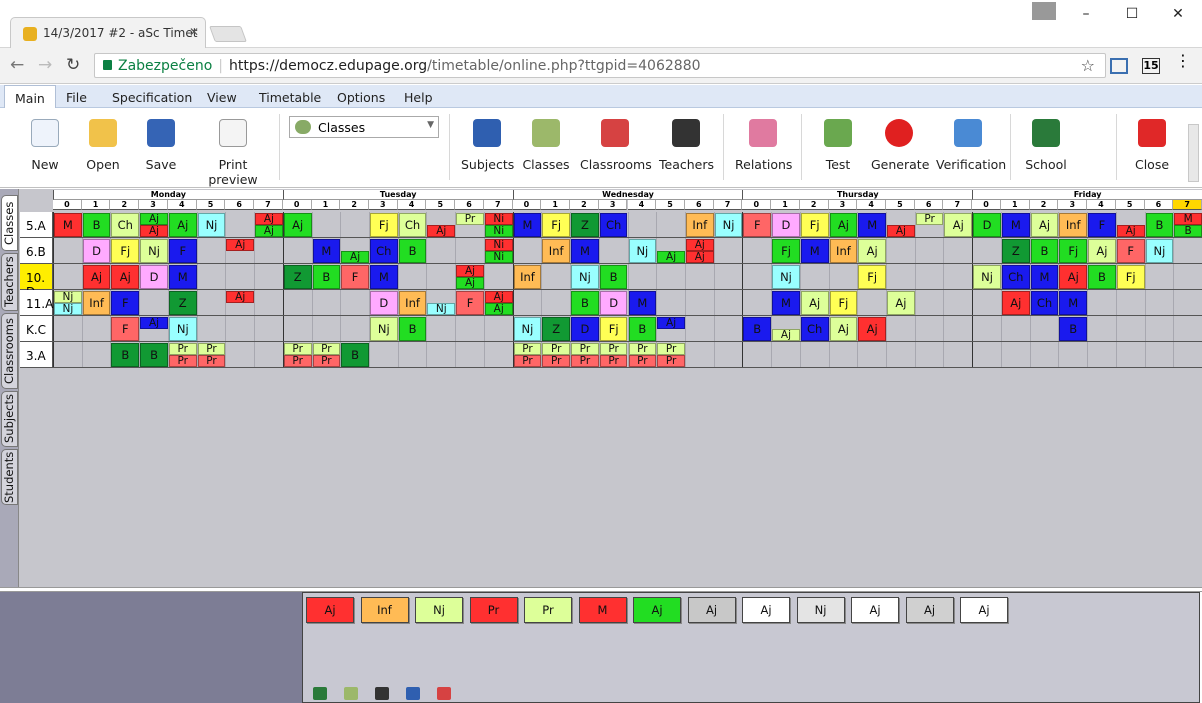 The width and height of the screenshot is (1202, 703). What do you see at coordinates (36, 251) in the screenshot?
I see `class-row-label: 6.B` at bounding box center [36, 251].